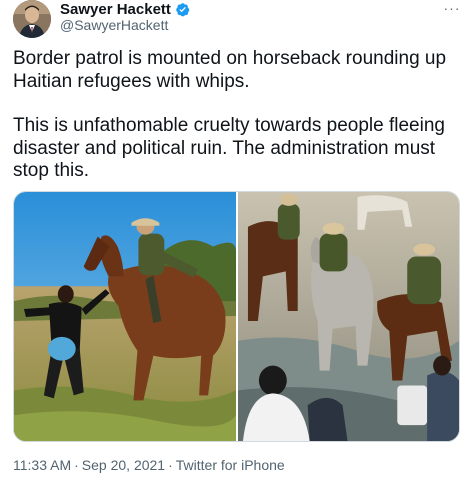  Describe the element at coordinates (115, 9) in the screenshot. I see `author-display-name: Sawyer Hackett` at that location.